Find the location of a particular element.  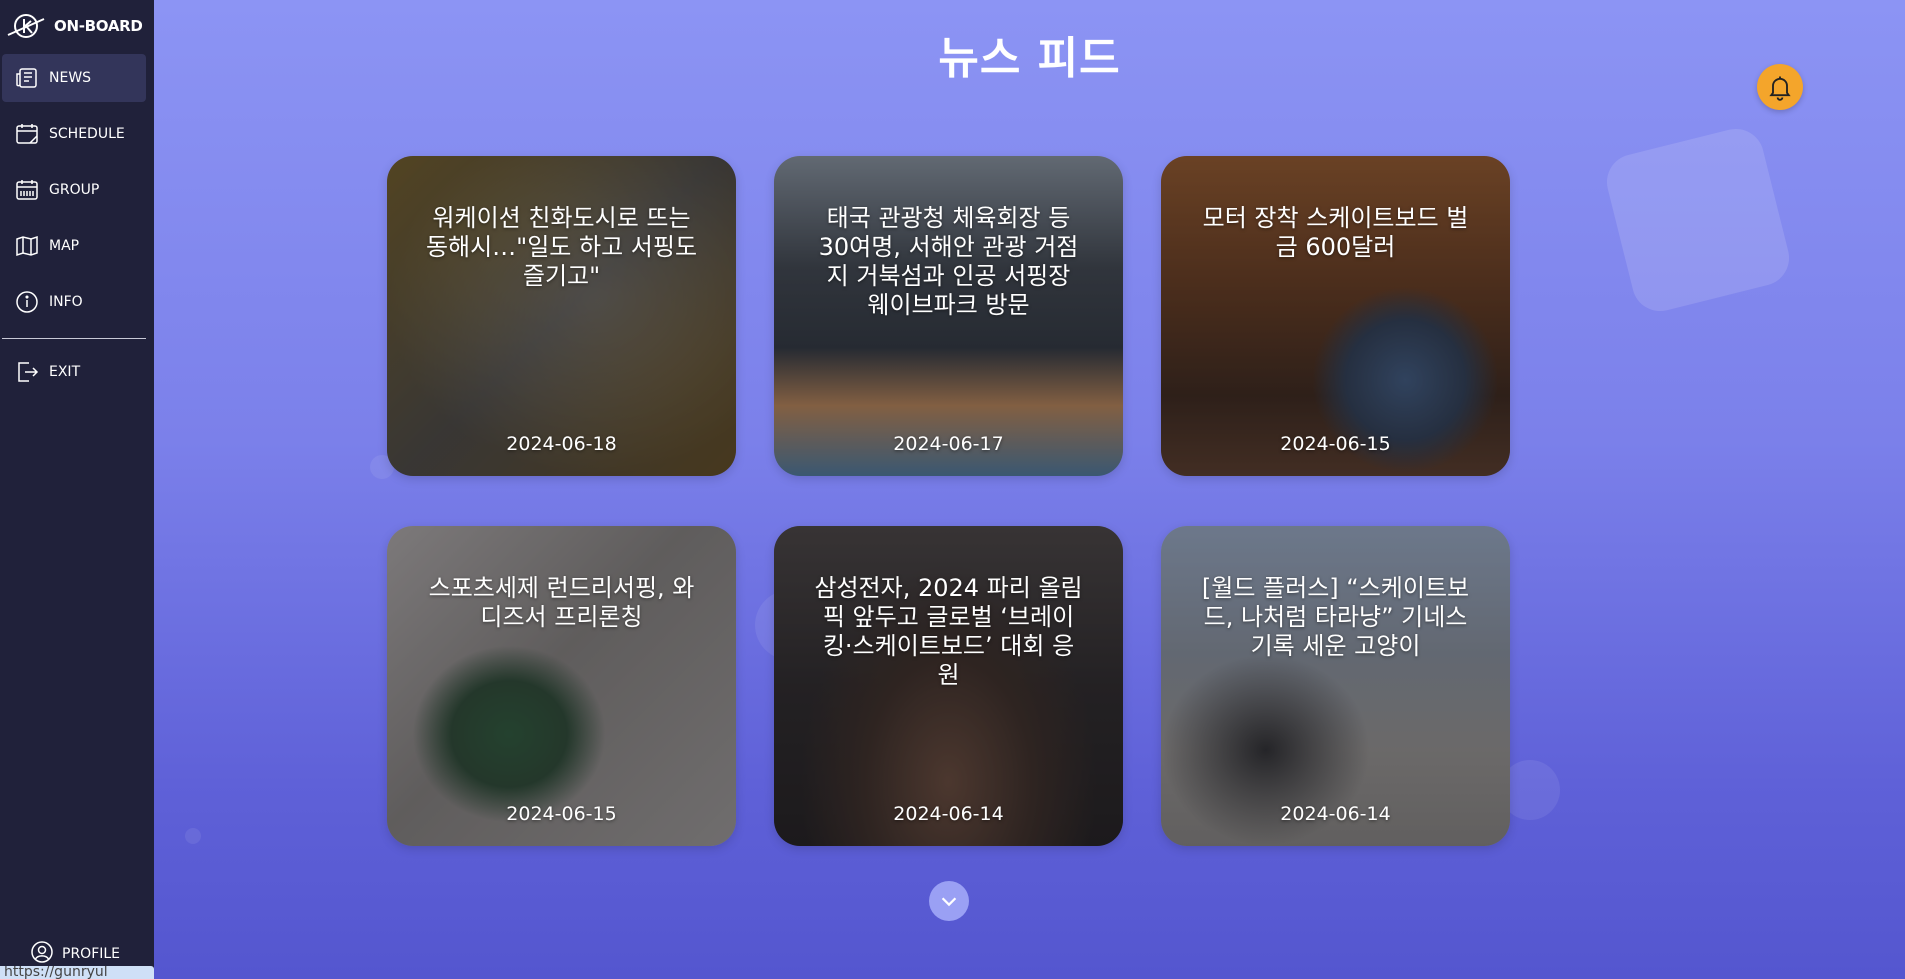

chevron-down-icon is located at coordinates (949, 902).